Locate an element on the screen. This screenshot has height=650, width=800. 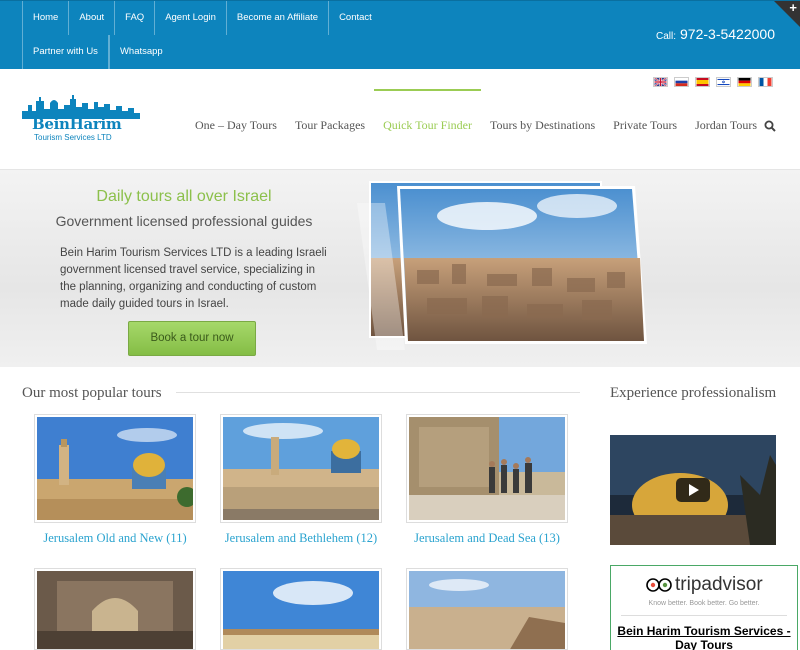
heading-divider is located at coordinates (378, 392).